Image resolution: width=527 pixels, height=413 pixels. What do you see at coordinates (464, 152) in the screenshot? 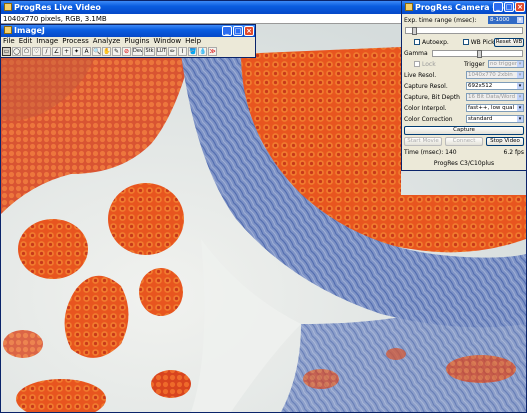
I see `status-row: Time (msec): 140 6.2 fps` at bounding box center [464, 152].